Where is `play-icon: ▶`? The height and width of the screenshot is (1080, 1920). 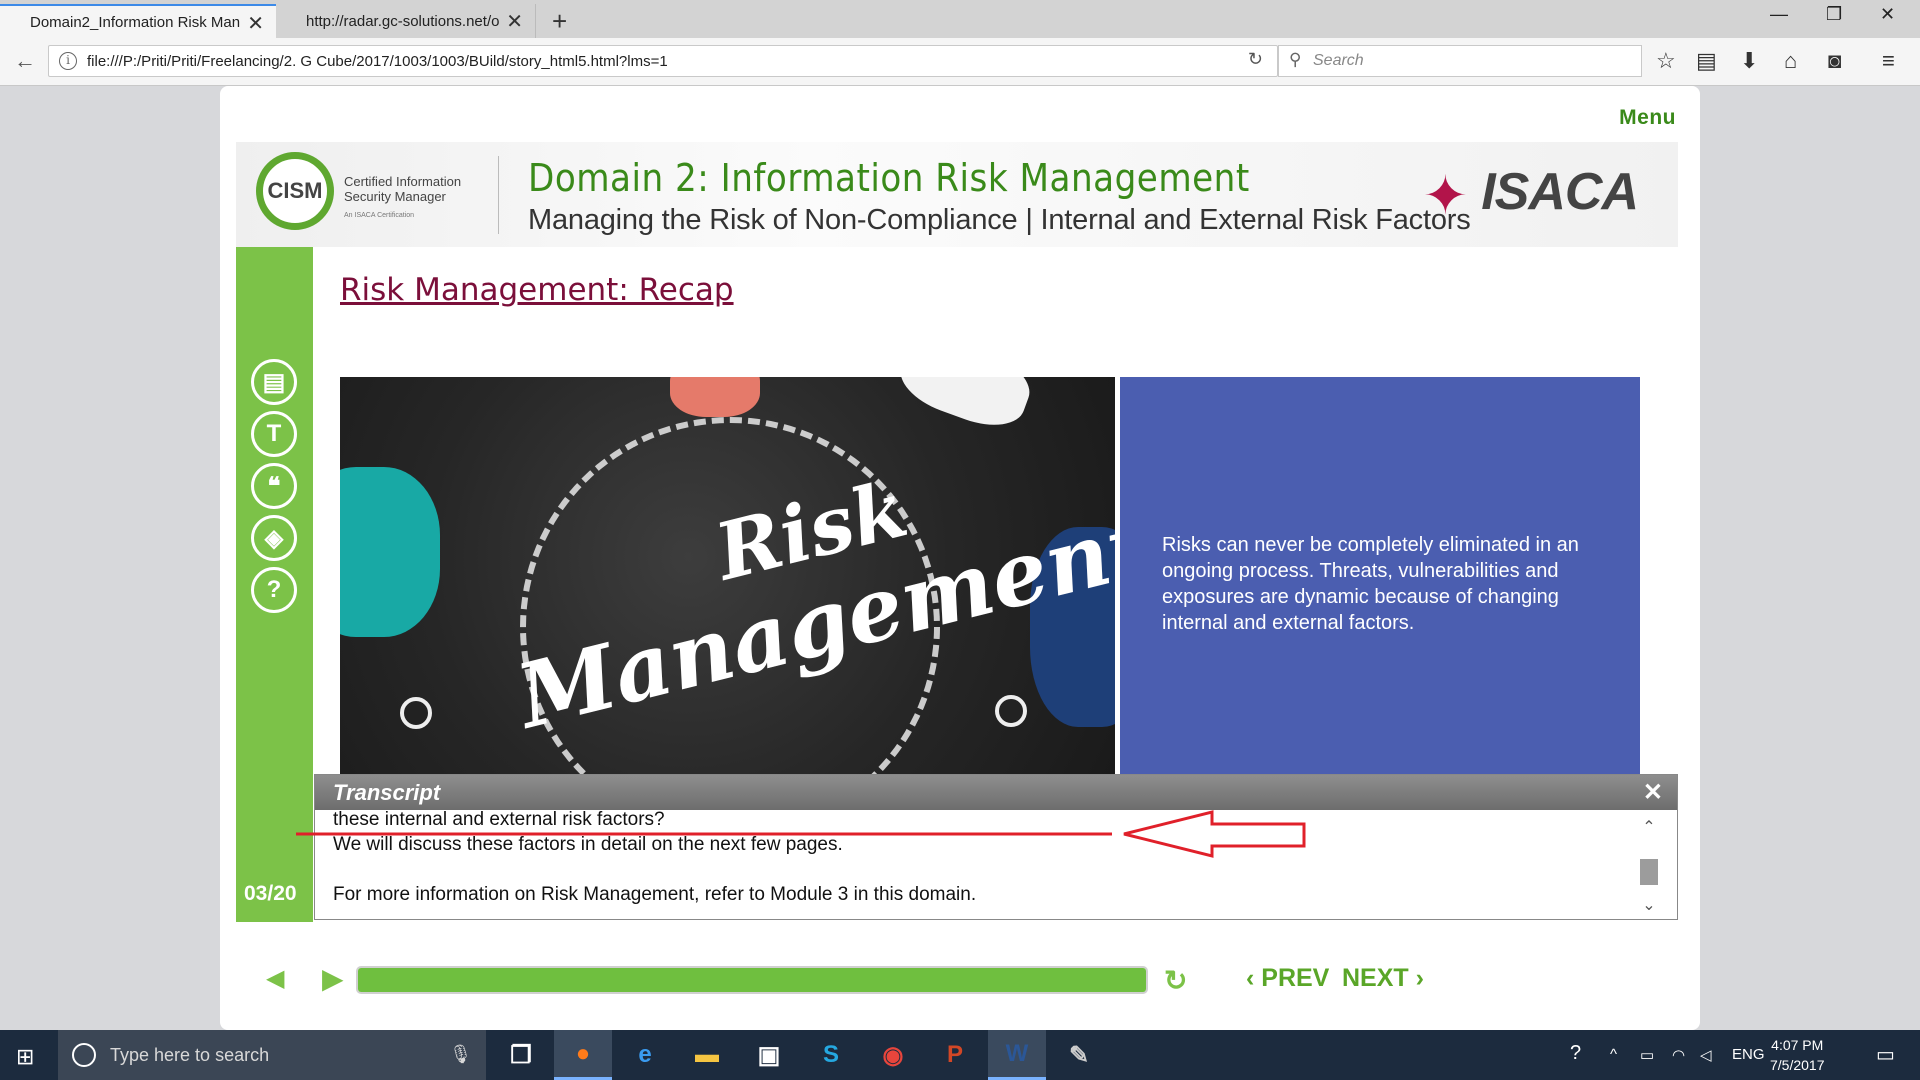 play-icon: ▶ is located at coordinates (333, 978).